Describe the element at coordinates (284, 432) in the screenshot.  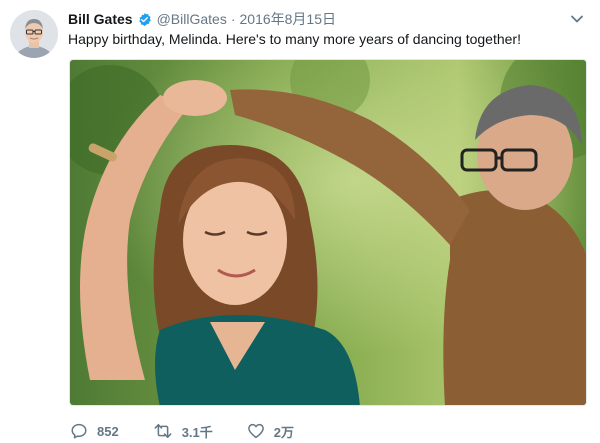
I see `like-count: 2万` at that location.